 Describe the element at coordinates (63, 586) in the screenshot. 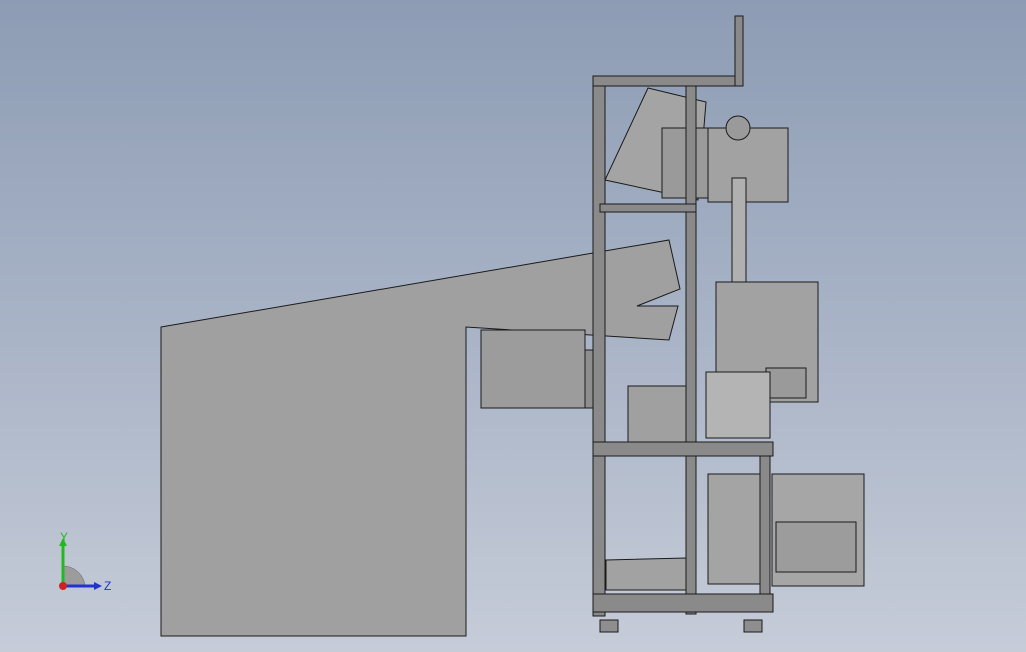

I see `triad-origin-dot` at that location.